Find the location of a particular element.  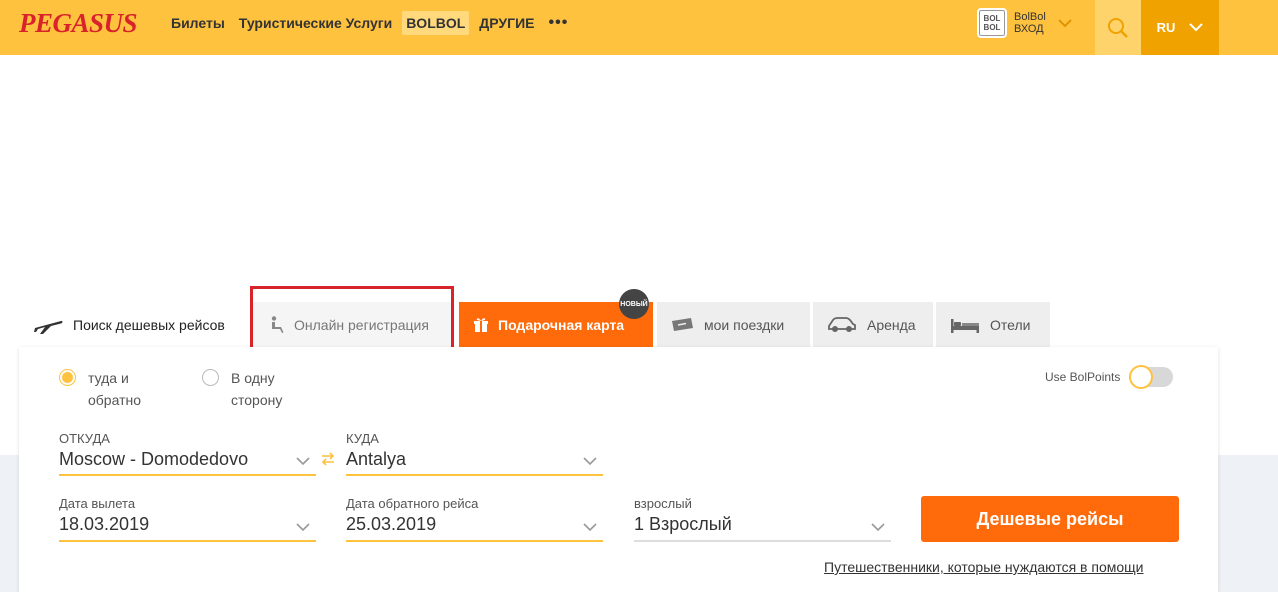

origin-field: ОТКУДА Moscow - Domodedovo is located at coordinates (187, 453).